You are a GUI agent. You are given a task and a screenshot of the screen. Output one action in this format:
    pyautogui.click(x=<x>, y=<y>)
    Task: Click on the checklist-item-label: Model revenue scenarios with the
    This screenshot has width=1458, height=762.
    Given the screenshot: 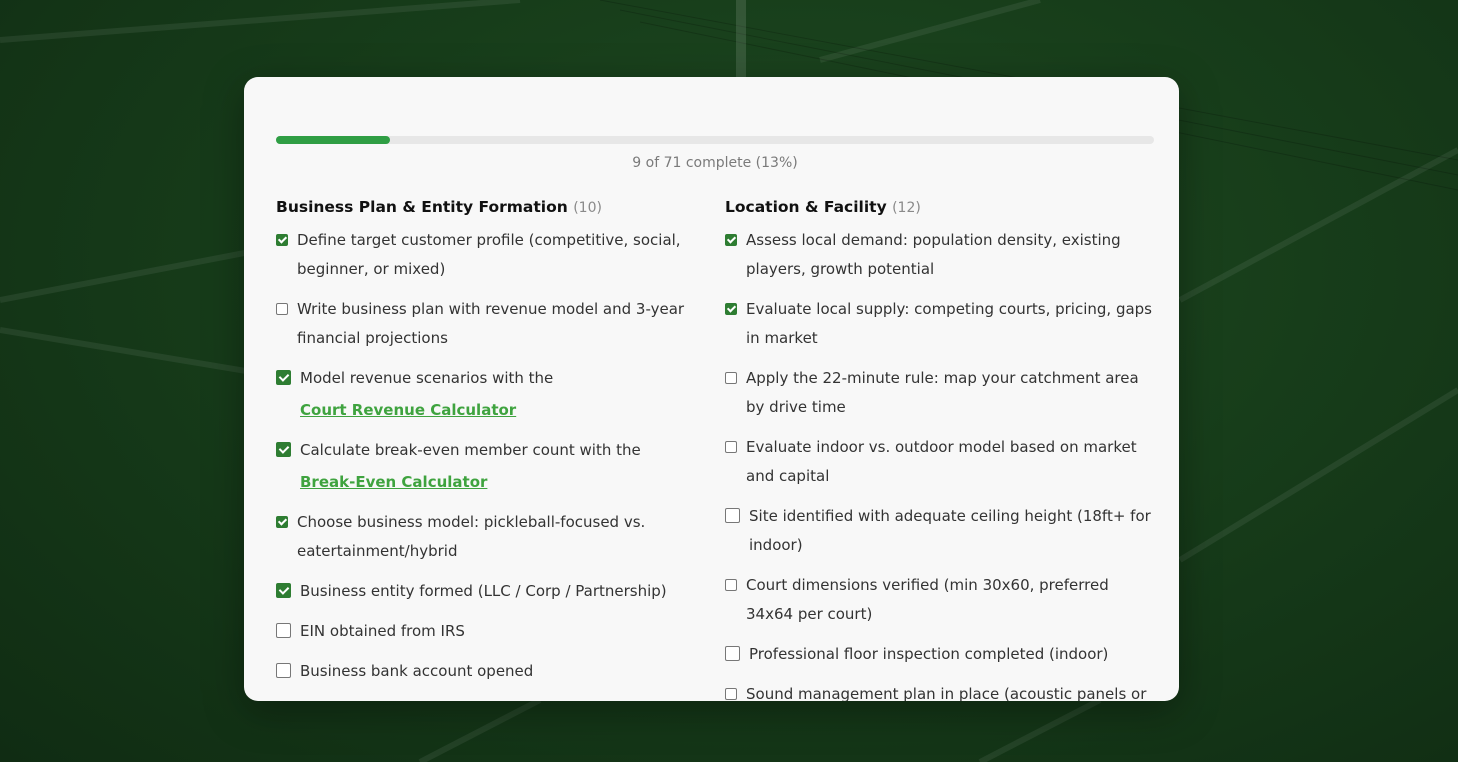 What is the action you would take?
    pyautogui.click(x=427, y=378)
    